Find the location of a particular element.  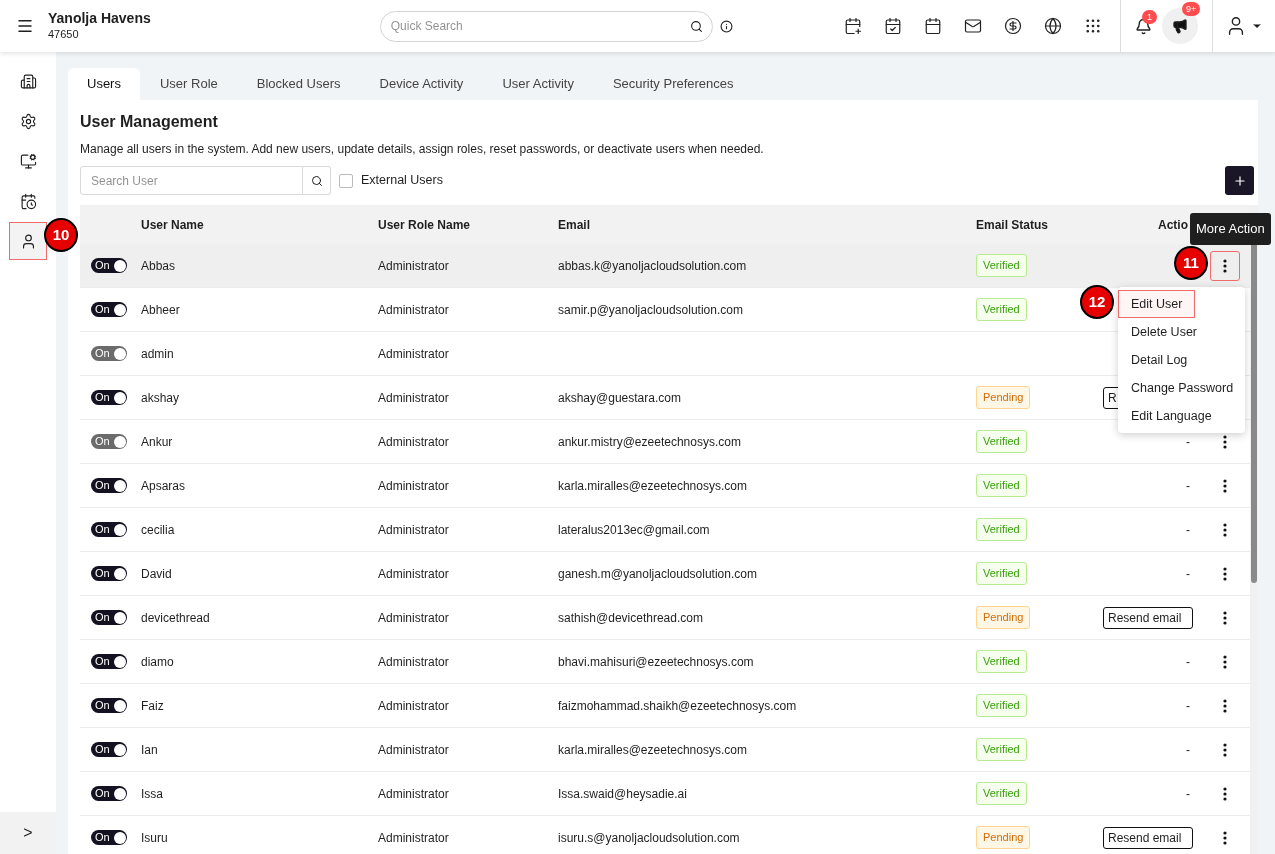

email-cell: samir.p@yanoljacloudsolution.com is located at coordinates (650, 309).